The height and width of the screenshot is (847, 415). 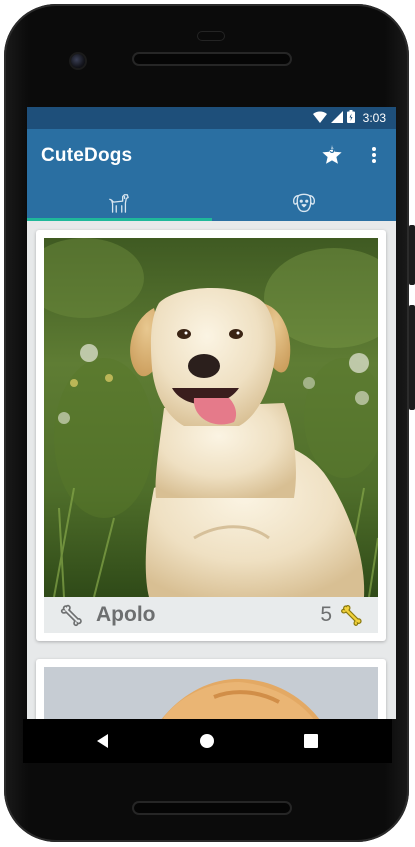 I want to click on home-circle-icon, so click(x=207, y=741).